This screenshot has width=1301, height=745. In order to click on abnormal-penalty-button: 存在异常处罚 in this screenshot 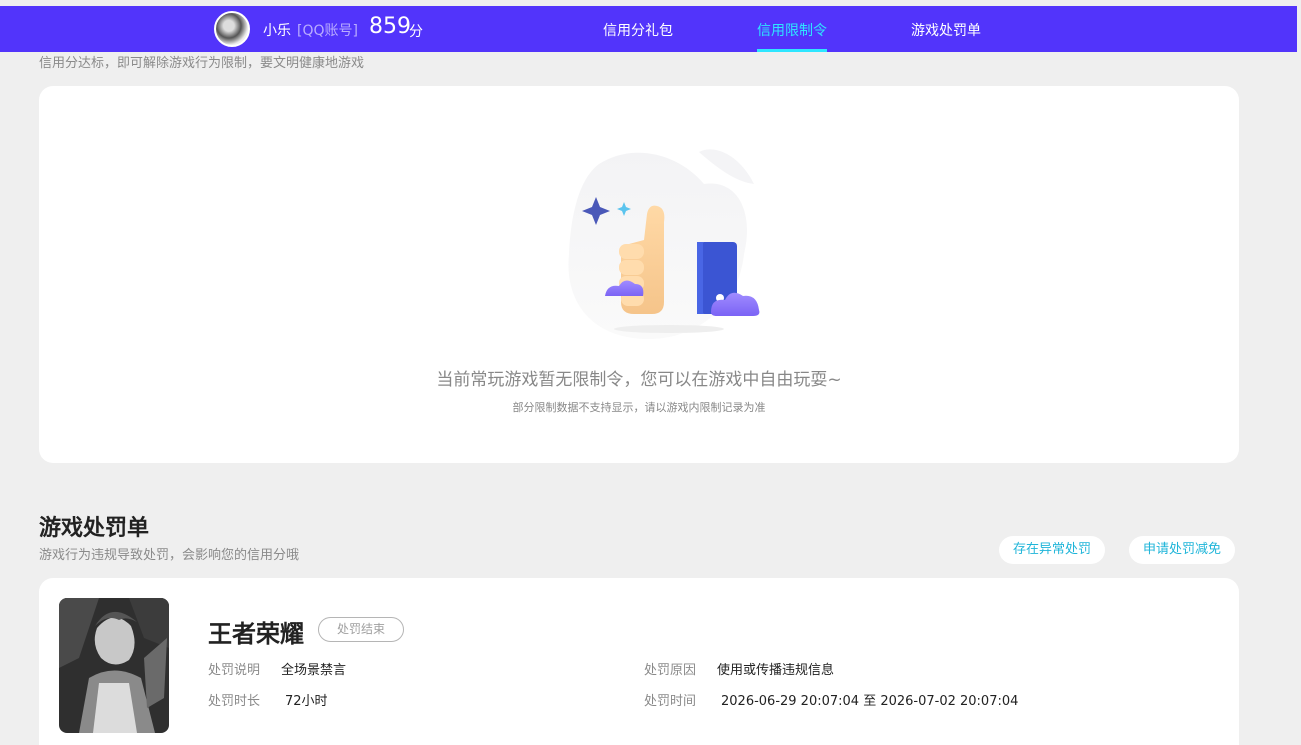, I will do `click(1052, 550)`.